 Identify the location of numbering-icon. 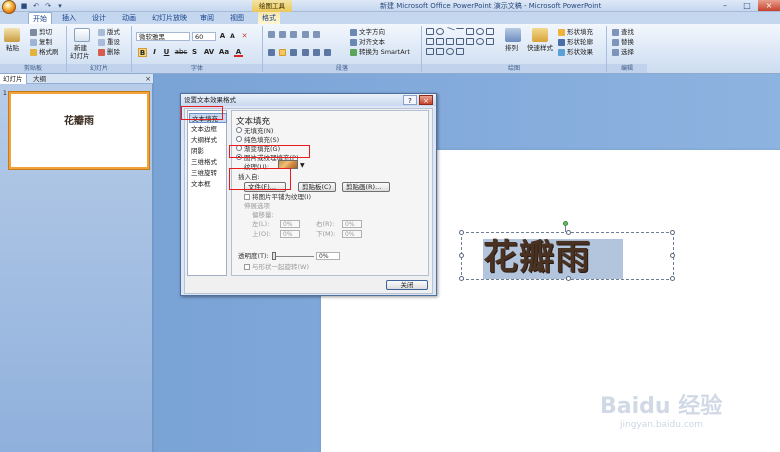
(283, 34).